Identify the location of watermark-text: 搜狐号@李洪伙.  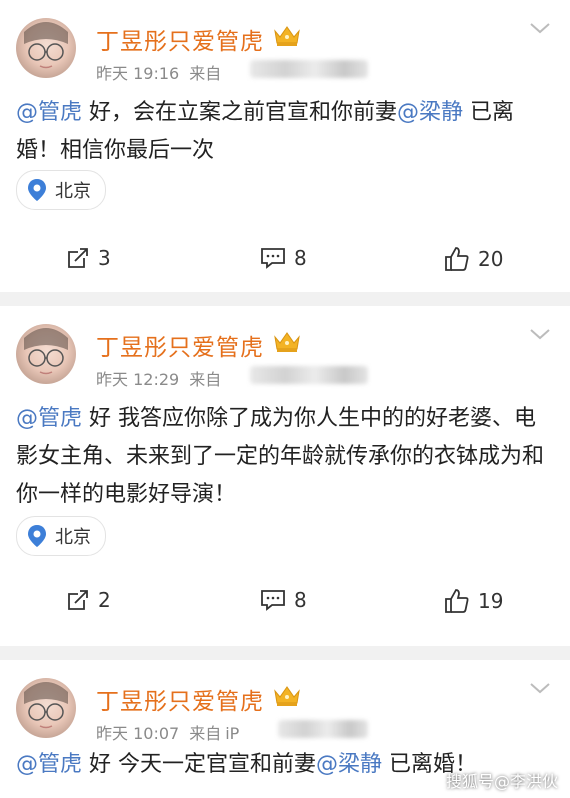
(501, 781).